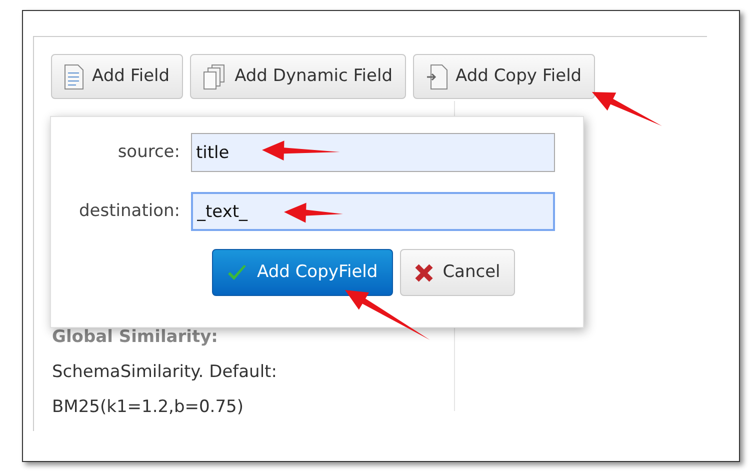 The image size is (751, 474). I want to click on document-arrow-icon, so click(437, 77).